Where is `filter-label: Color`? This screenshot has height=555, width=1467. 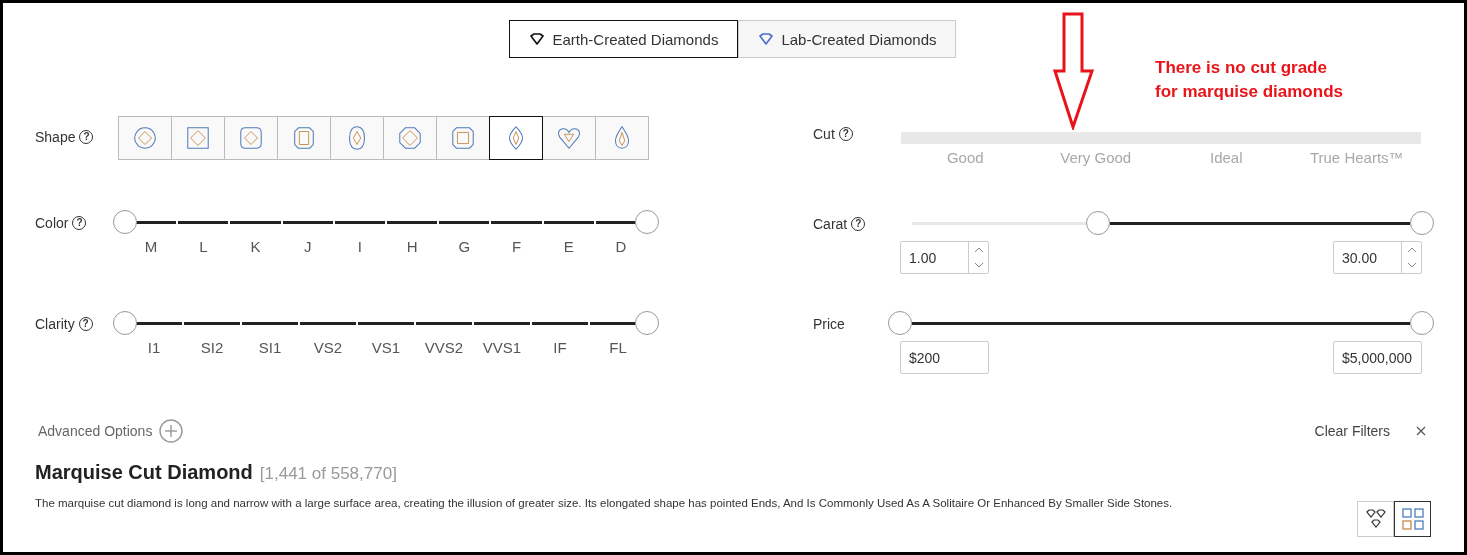
filter-label: Color is located at coordinates (52, 223).